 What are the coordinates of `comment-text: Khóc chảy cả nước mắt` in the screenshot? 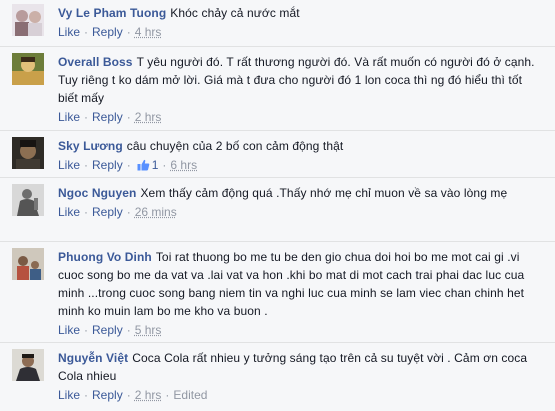 It's located at (235, 13).